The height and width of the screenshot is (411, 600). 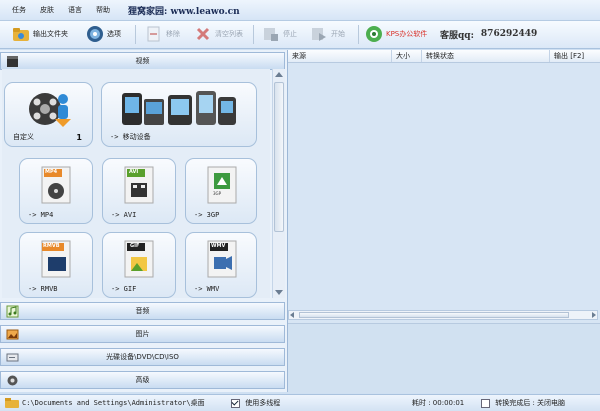 What do you see at coordinates (279, 74) in the screenshot?
I see `scroll-up-arrow-icon` at bounding box center [279, 74].